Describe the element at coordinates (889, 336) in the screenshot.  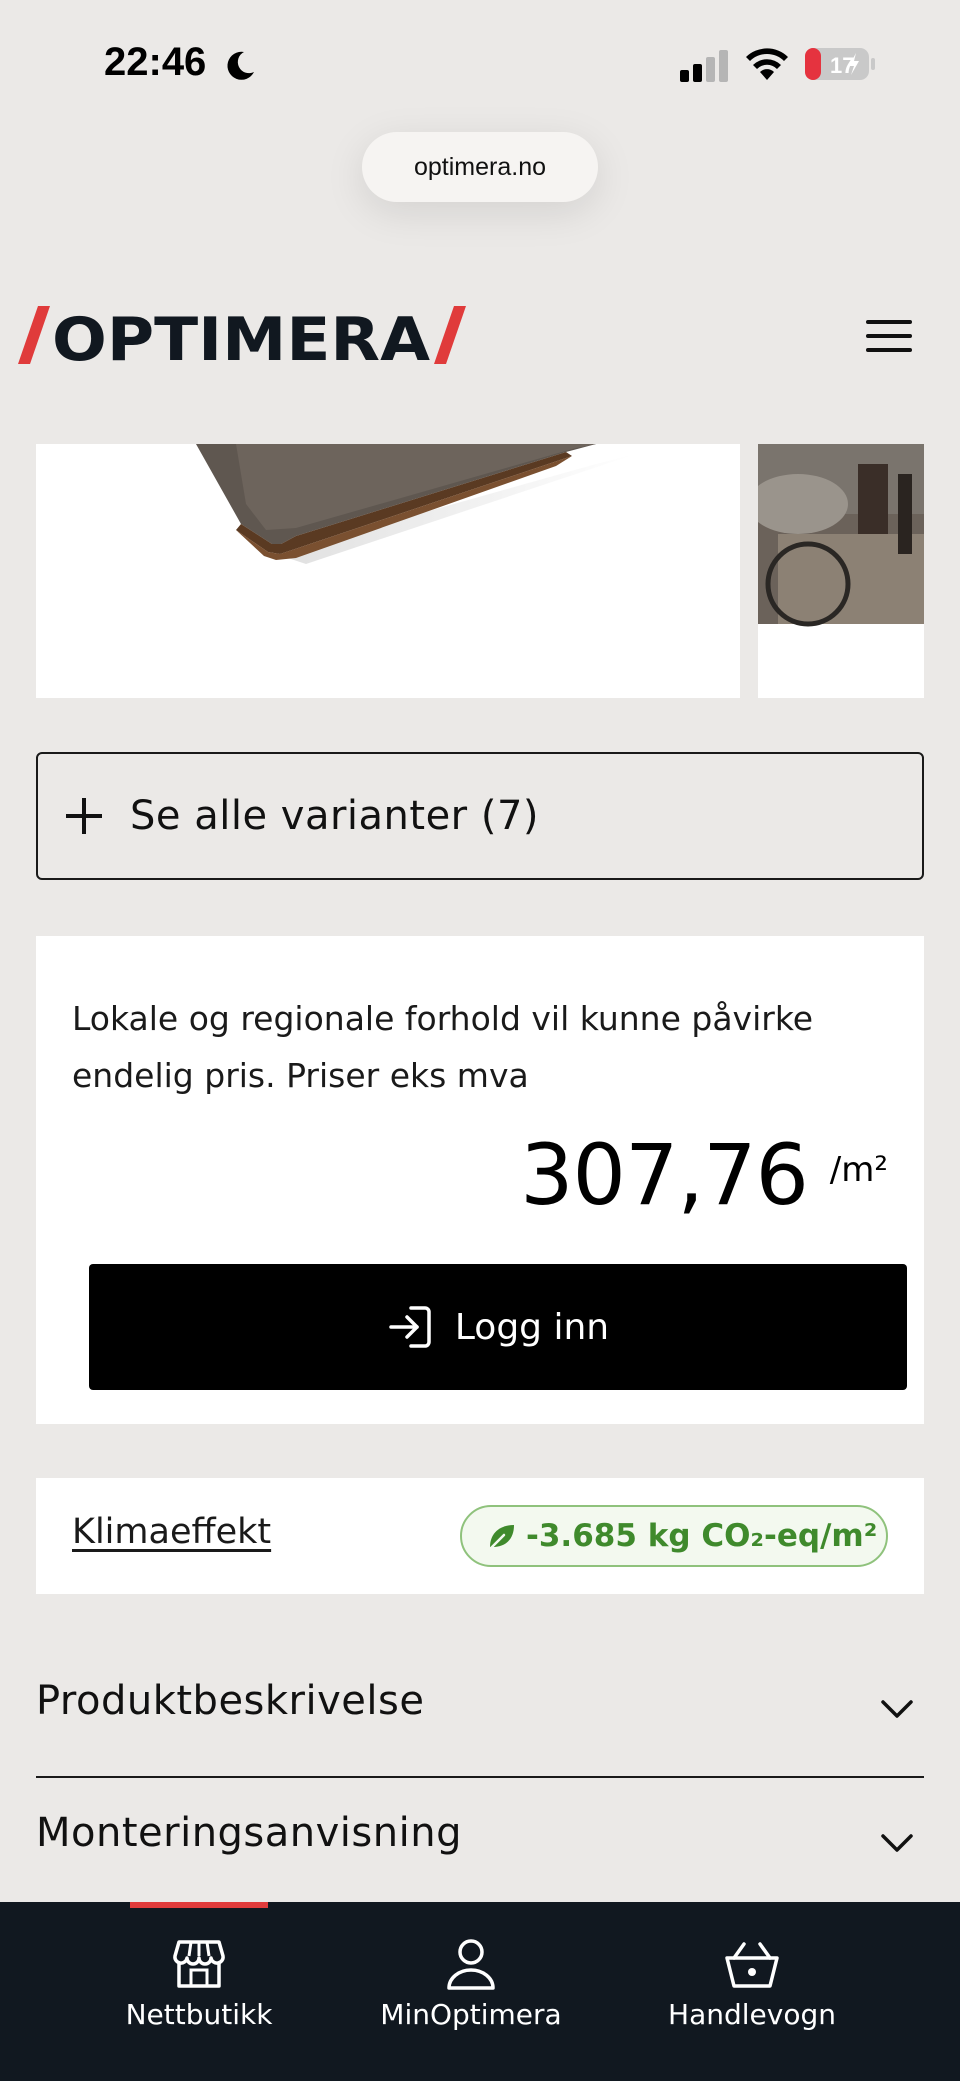
I see `hamburger-menu-icon` at that location.